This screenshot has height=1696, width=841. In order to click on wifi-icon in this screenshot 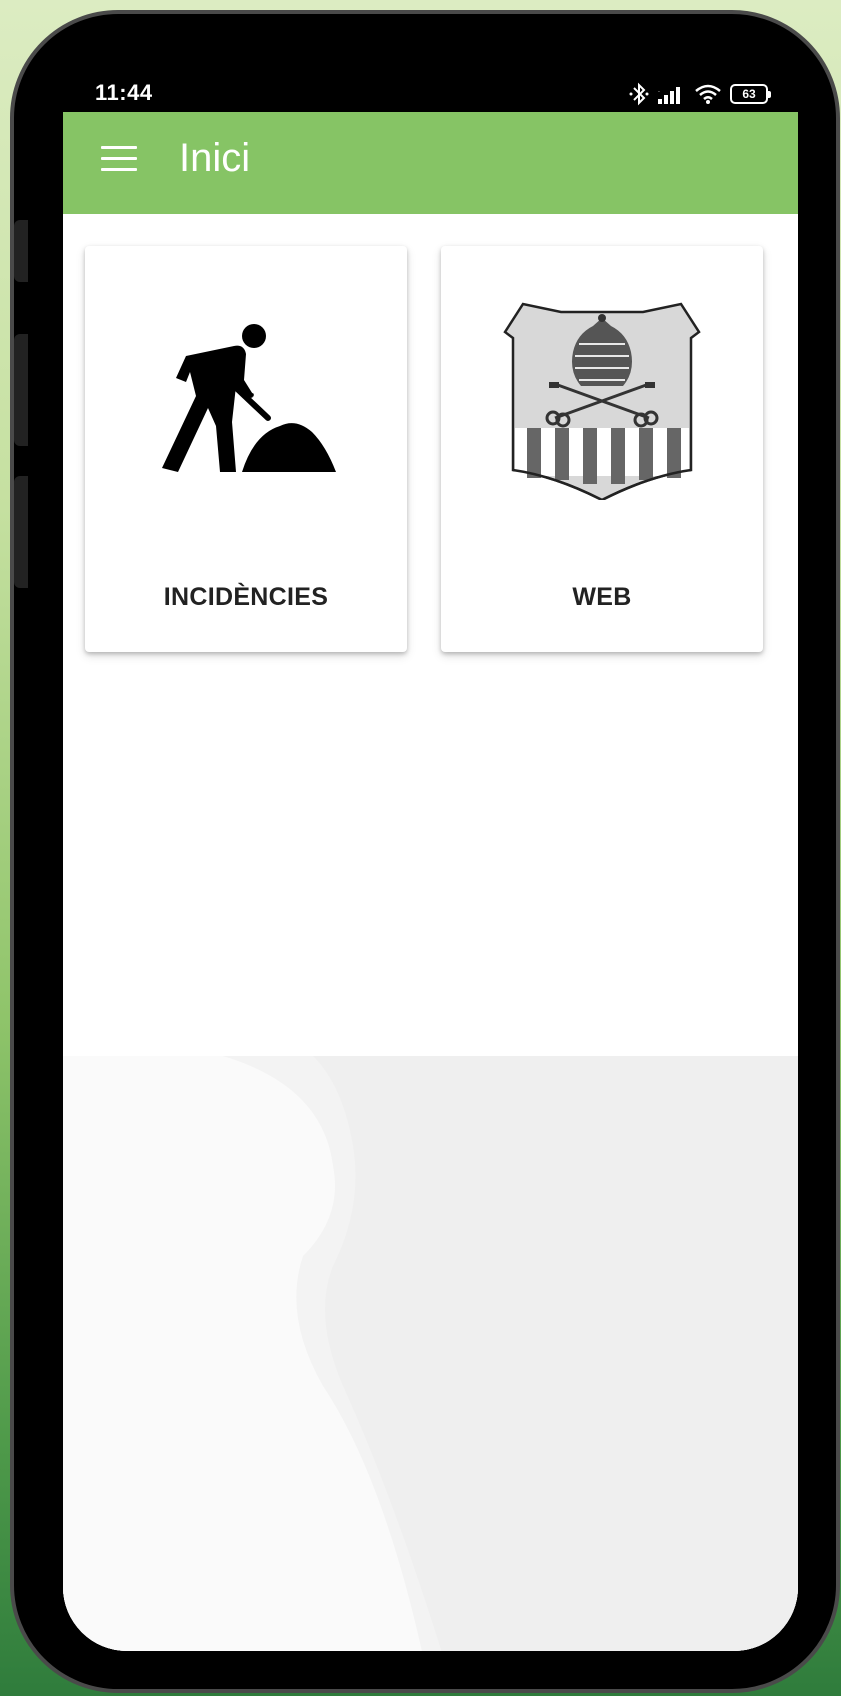, I will do `click(708, 94)`.